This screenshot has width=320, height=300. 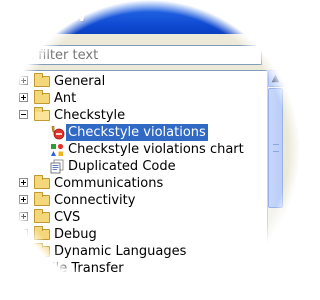 I want to click on tree-item-label: Communications, so click(x=109, y=183).